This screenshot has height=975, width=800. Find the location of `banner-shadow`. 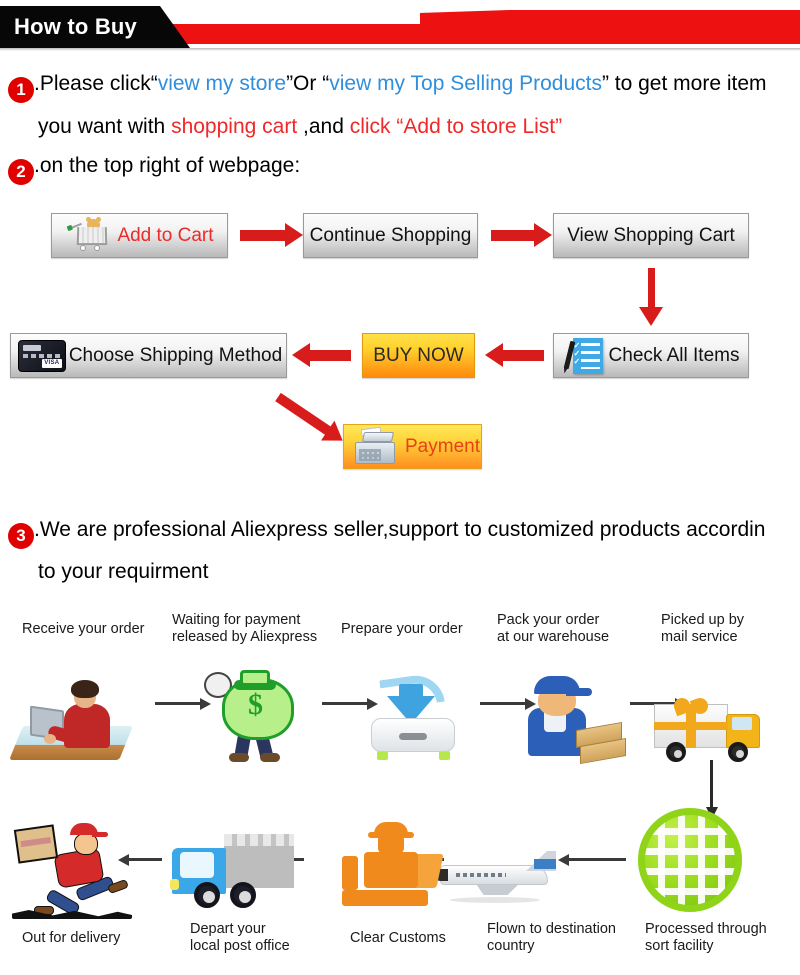

banner-shadow is located at coordinates (400, 49).